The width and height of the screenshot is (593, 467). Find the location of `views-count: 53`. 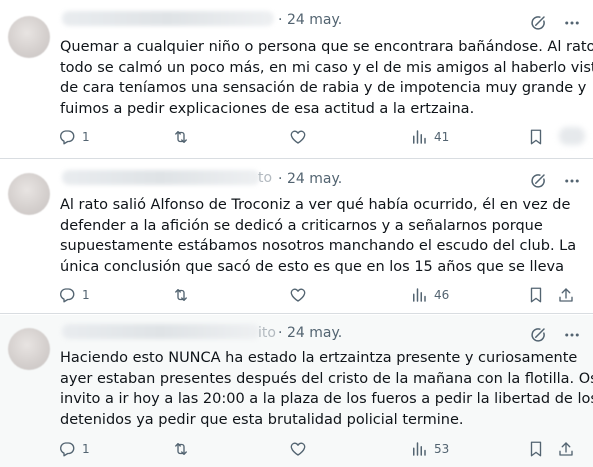

views-count: 53 is located at coordinates (442, 449).